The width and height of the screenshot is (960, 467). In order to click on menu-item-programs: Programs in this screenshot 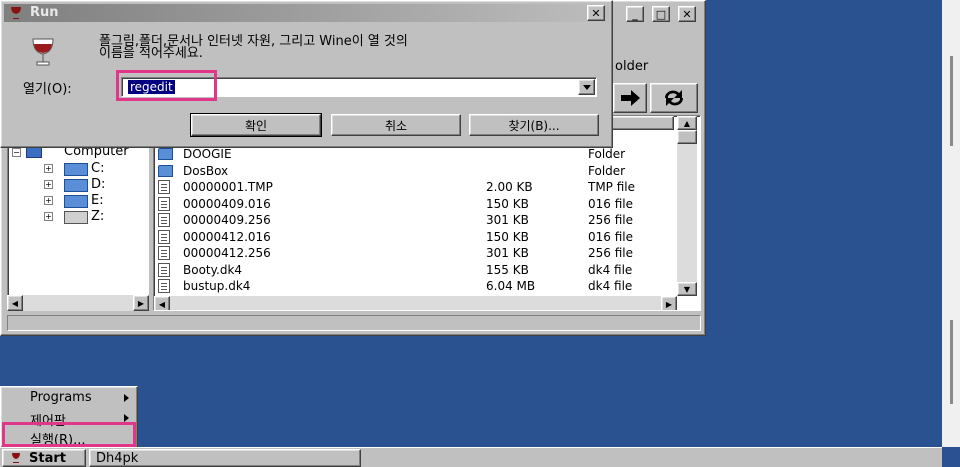, I will do `click(69, 398)`.